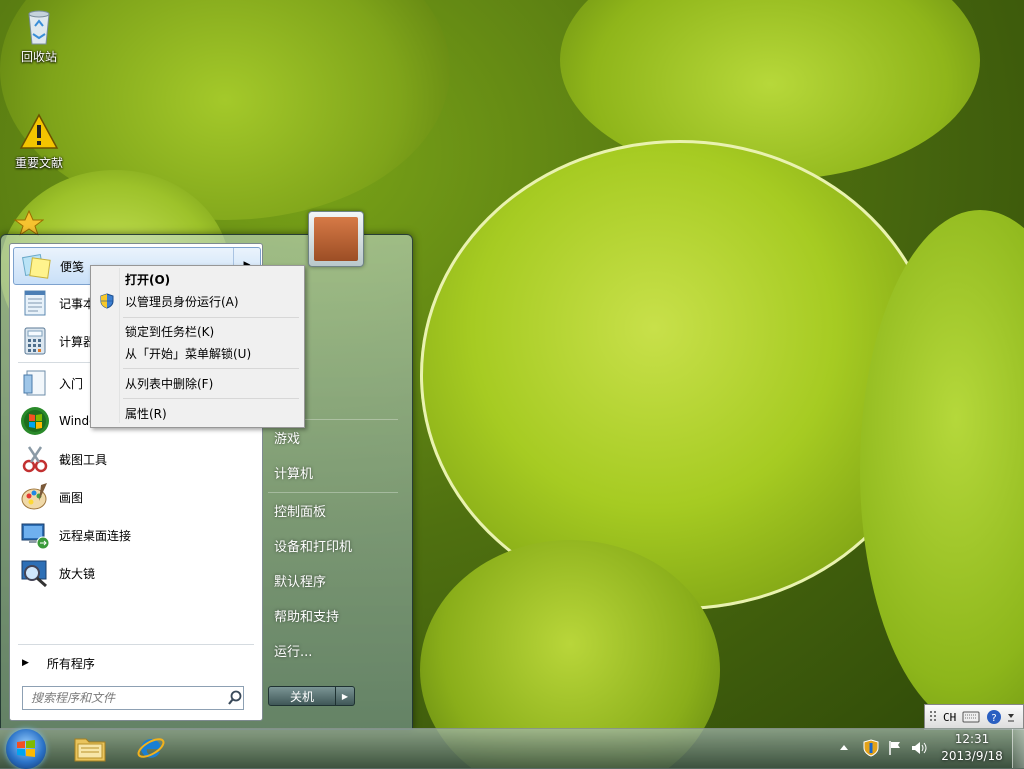 The height and width of the screenshot is (769, 1024). What do you see at coordinates (235, 698) in the screenshot?
I see `search-icon` at bounding box center [235, 698].